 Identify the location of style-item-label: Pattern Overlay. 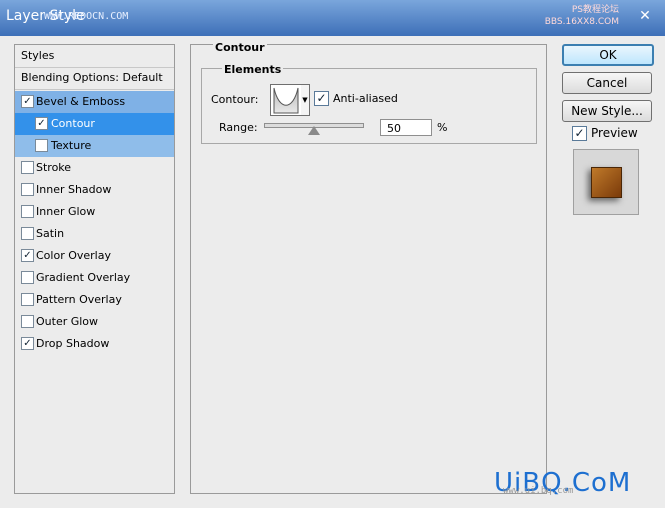
(79, 299).